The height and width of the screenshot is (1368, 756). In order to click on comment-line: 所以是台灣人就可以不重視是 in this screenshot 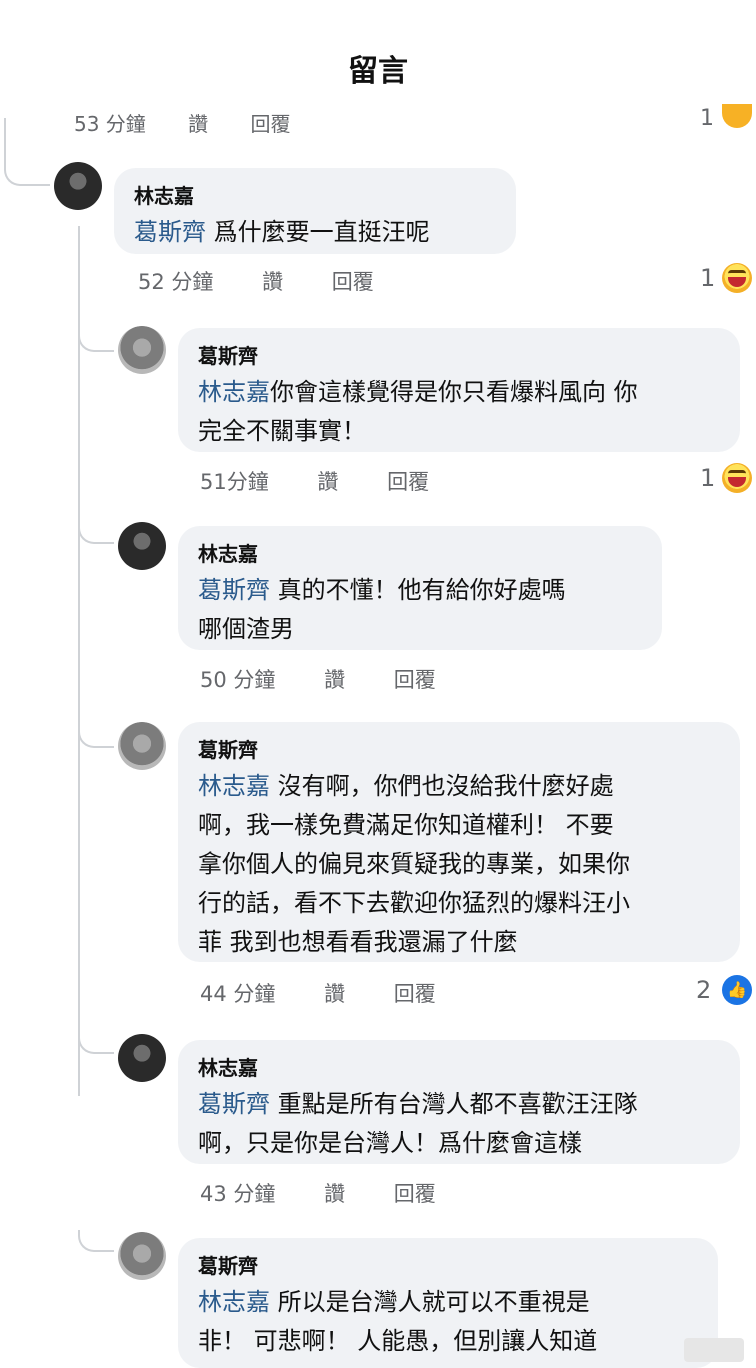, I will do `click(430, 1302)`.